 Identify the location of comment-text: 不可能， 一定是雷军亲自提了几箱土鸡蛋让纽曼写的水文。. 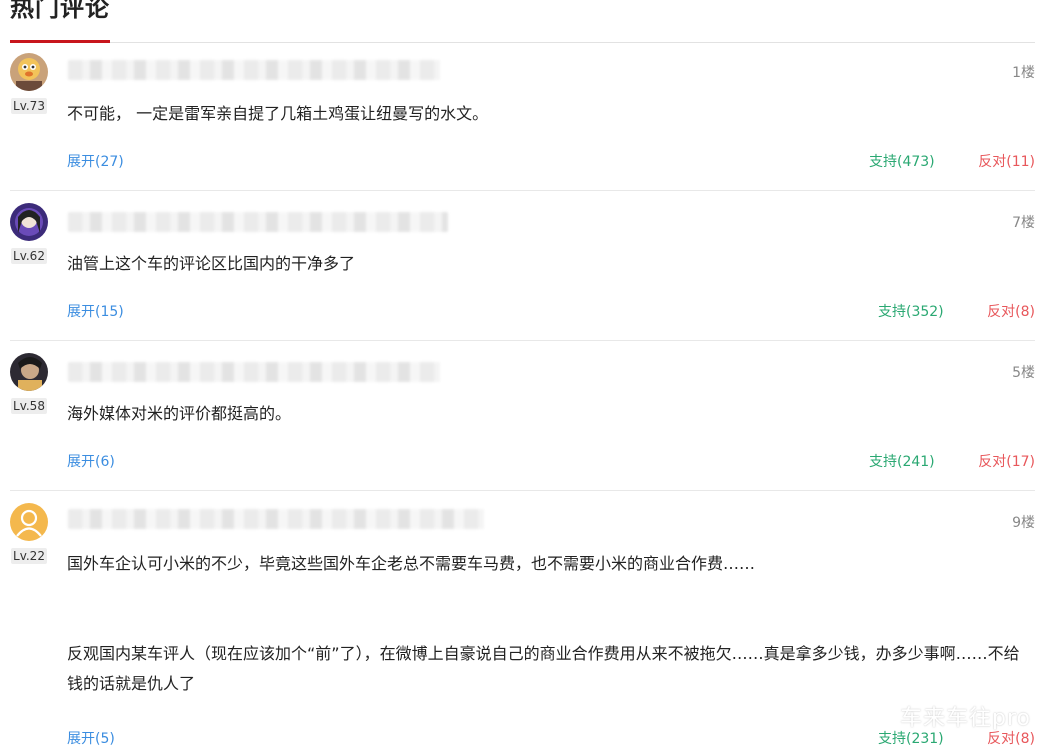
(278, 113).